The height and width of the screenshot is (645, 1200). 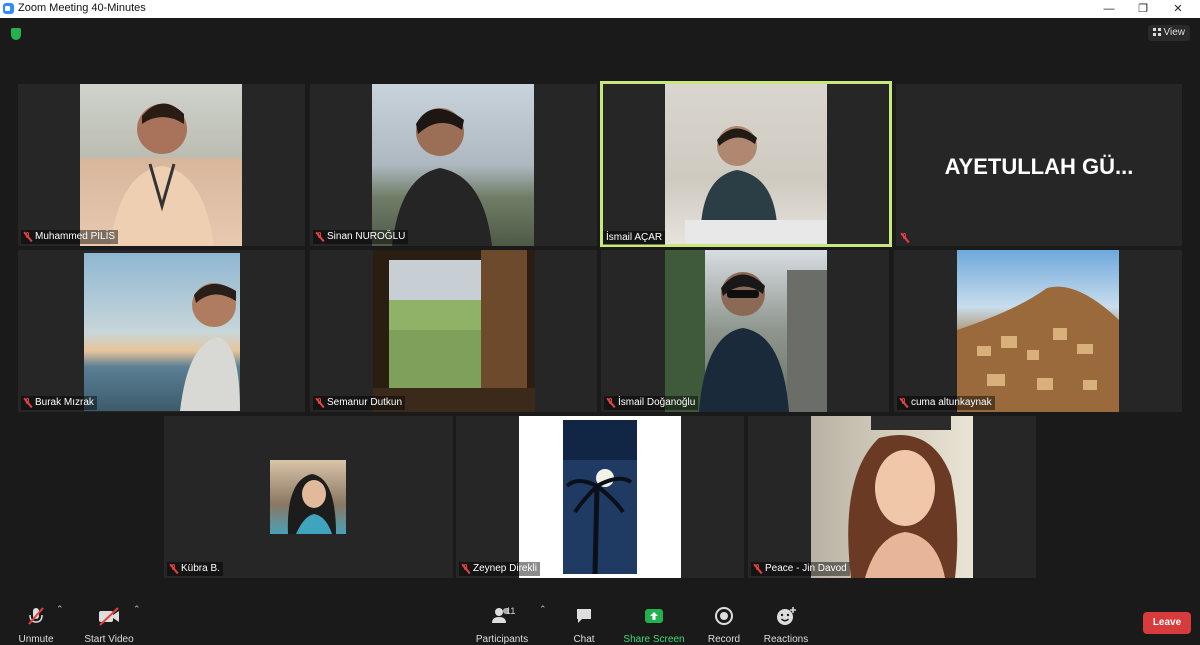 I want to click on view-label: View, so click(x=1174, y=32).